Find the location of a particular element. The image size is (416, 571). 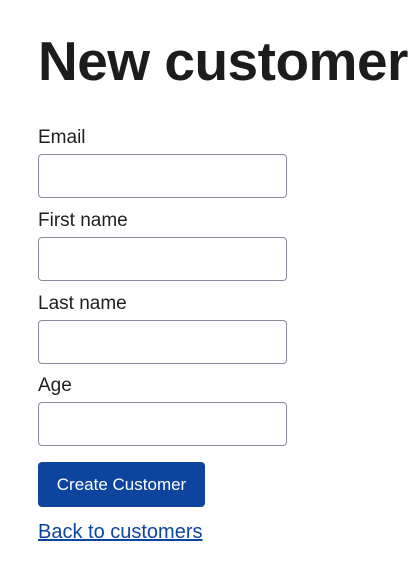

email-label: Email is located at coordinates (62, 137).